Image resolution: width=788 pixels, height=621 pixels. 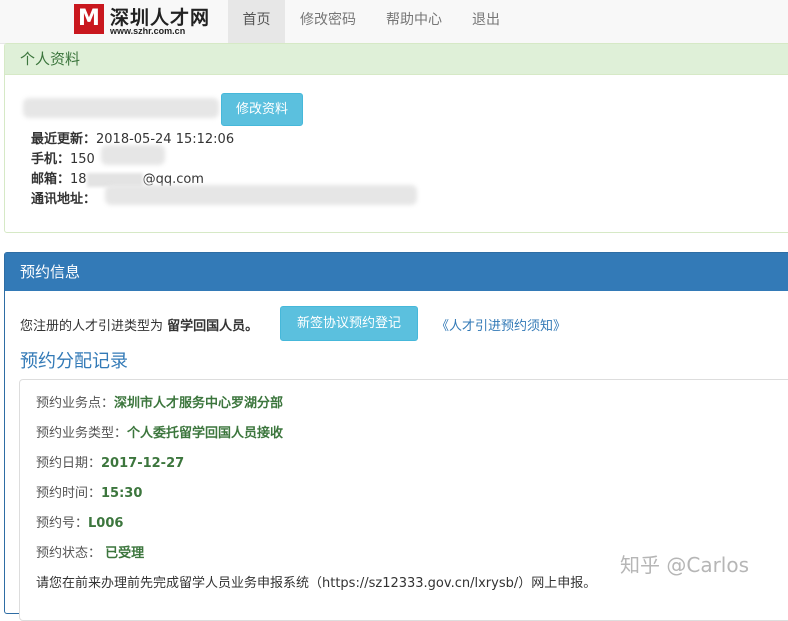 What do you see at coordinates (69, 553) in the screenshot?
I see `record-label: 预约状态：` at bounding box center [69, 553].